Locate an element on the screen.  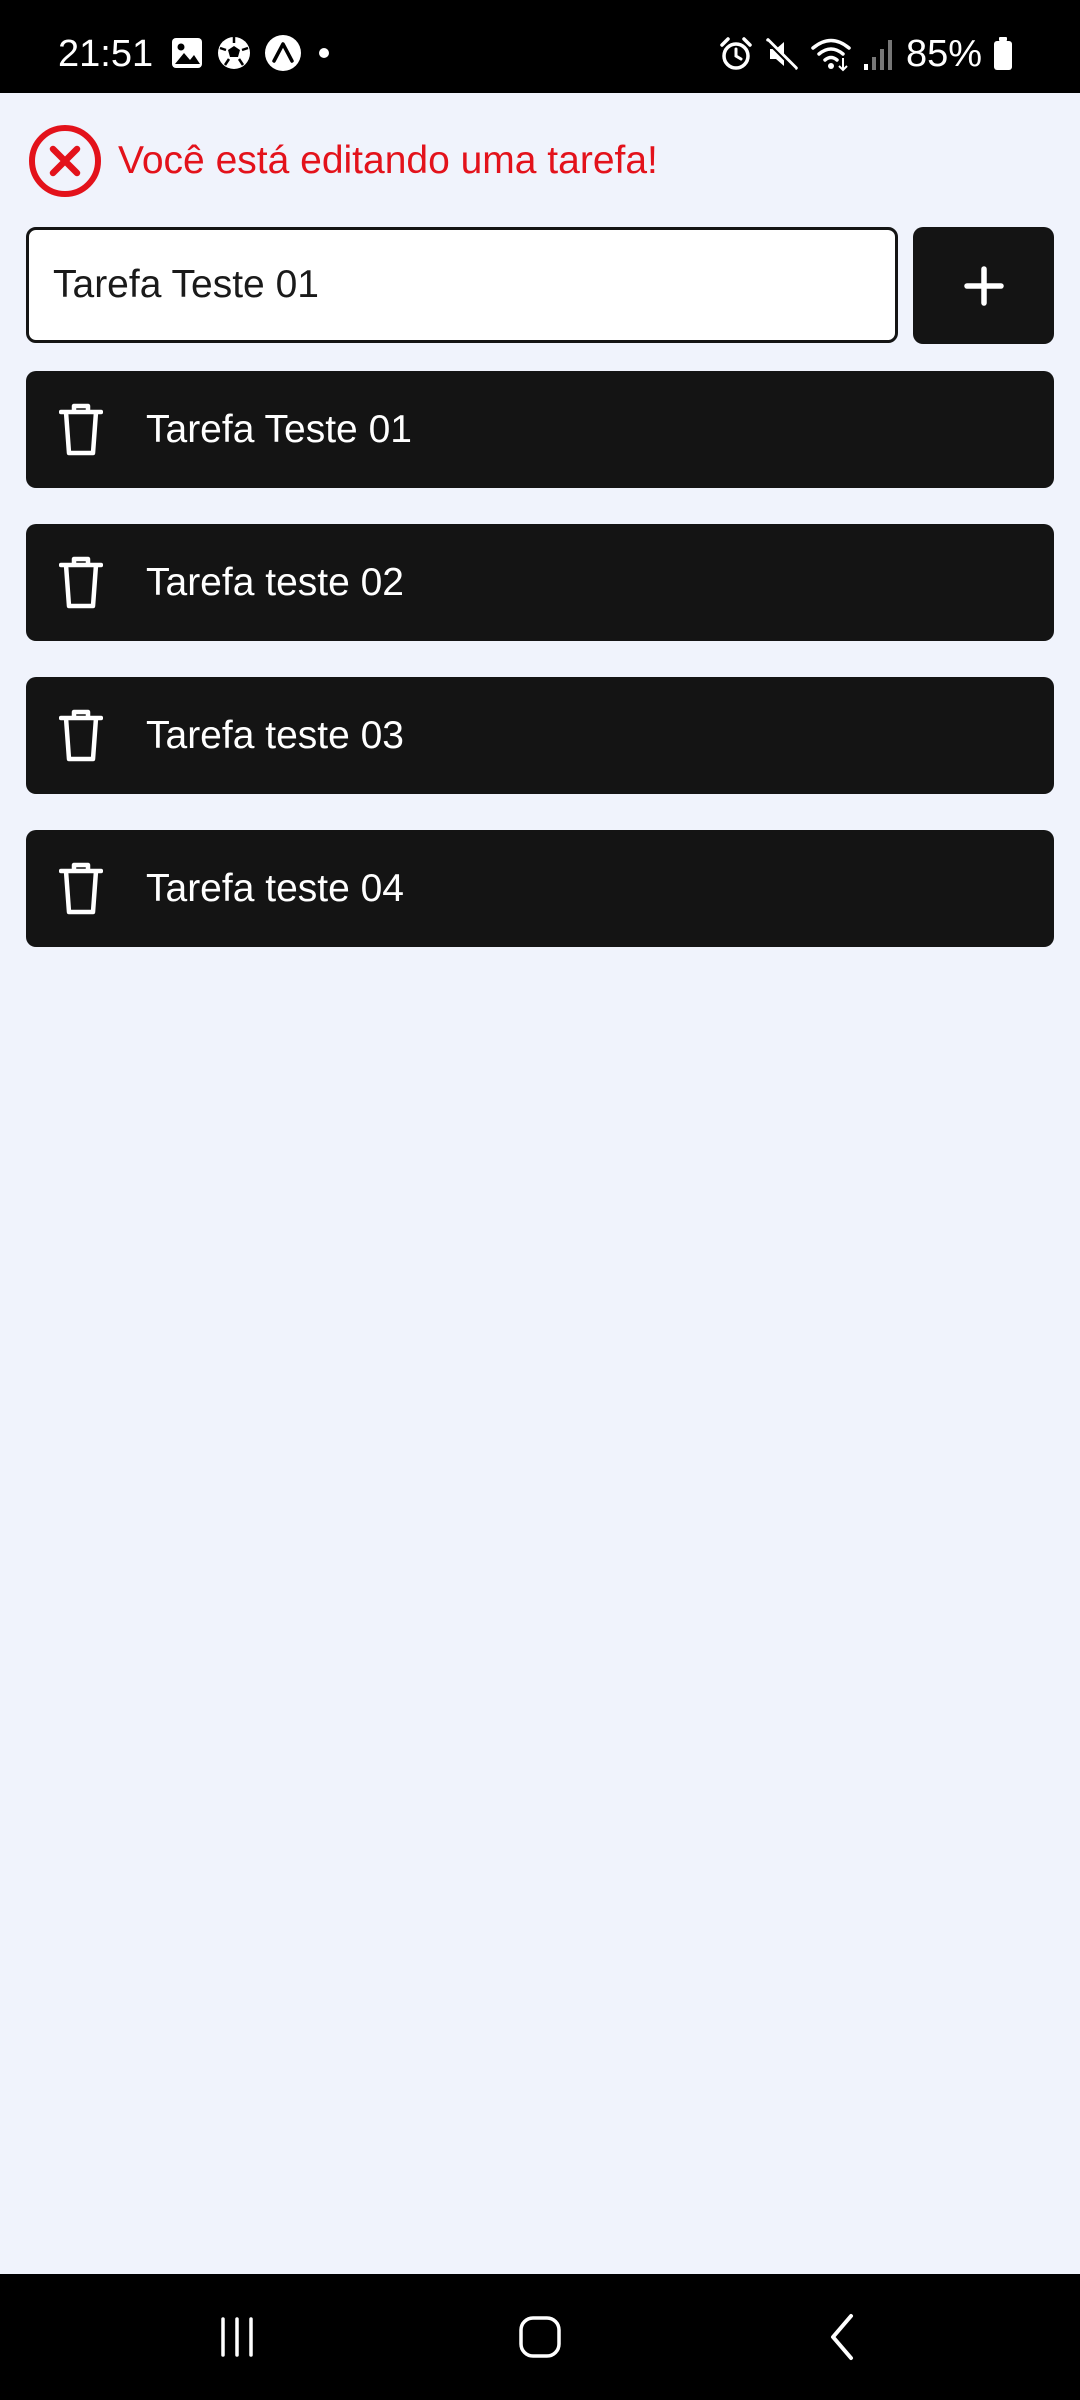
status-right-icons: 85% is located at coordinates (866, 54).